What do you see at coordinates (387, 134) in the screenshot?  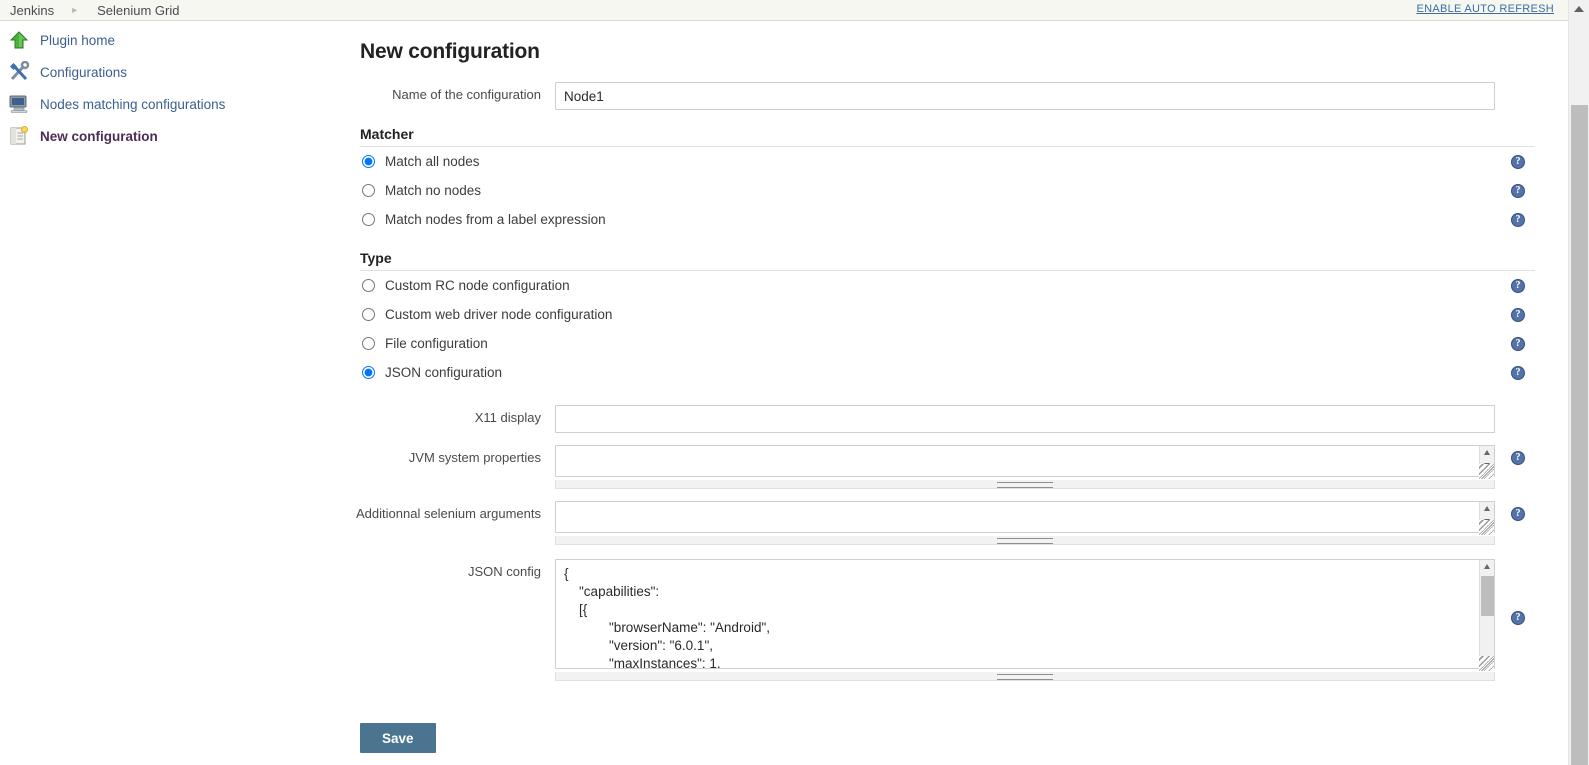 I see `matcher-heading: Matcher` at bounding box center [387, 134].